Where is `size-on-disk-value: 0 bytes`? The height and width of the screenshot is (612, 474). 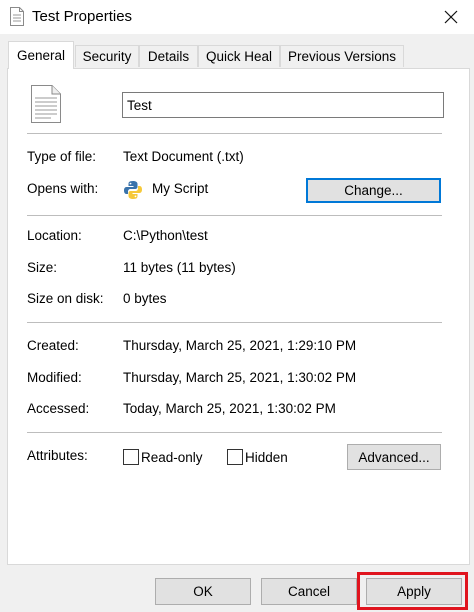 size-on-disk-value: 0 bytes is located at coordinates (145, 298).